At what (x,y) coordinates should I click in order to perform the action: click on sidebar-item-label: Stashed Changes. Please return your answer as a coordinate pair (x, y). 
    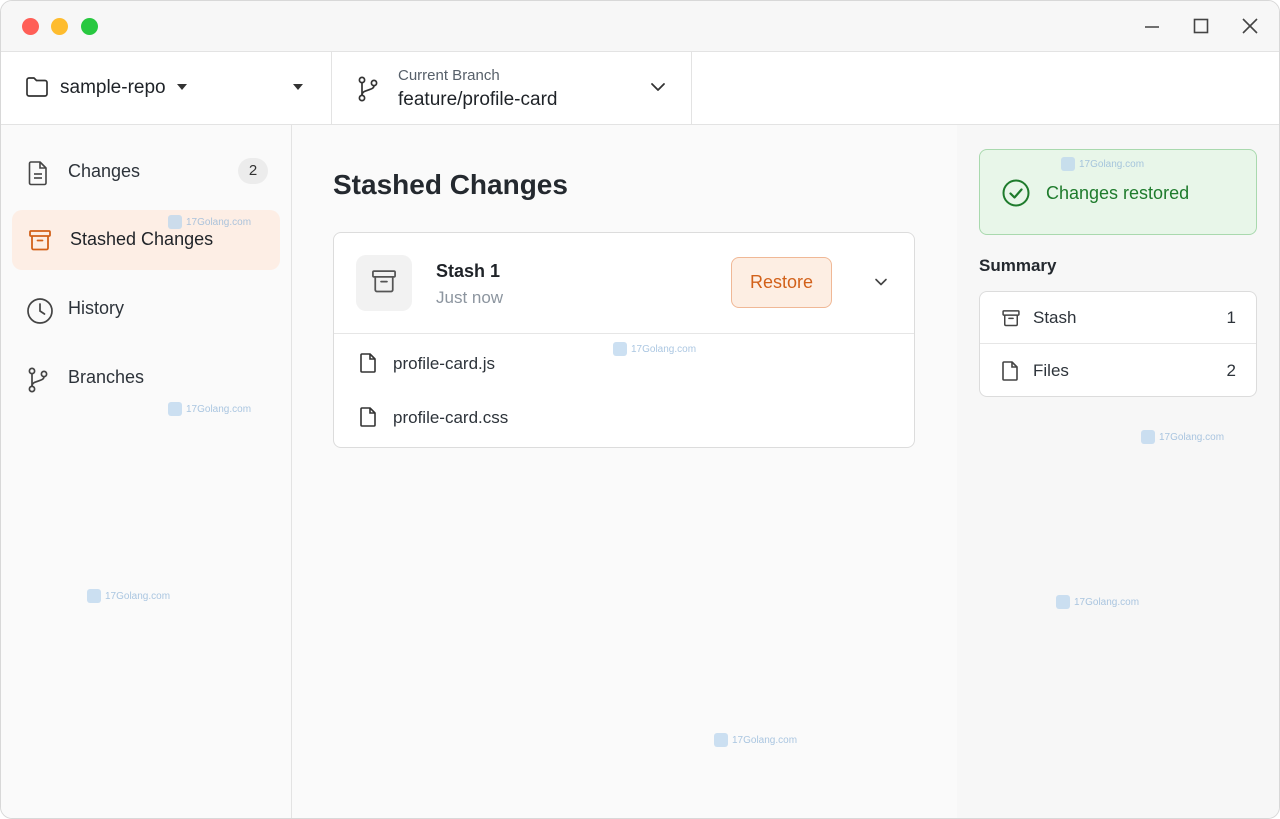
    Looking at the image, I should click on (142, 239).